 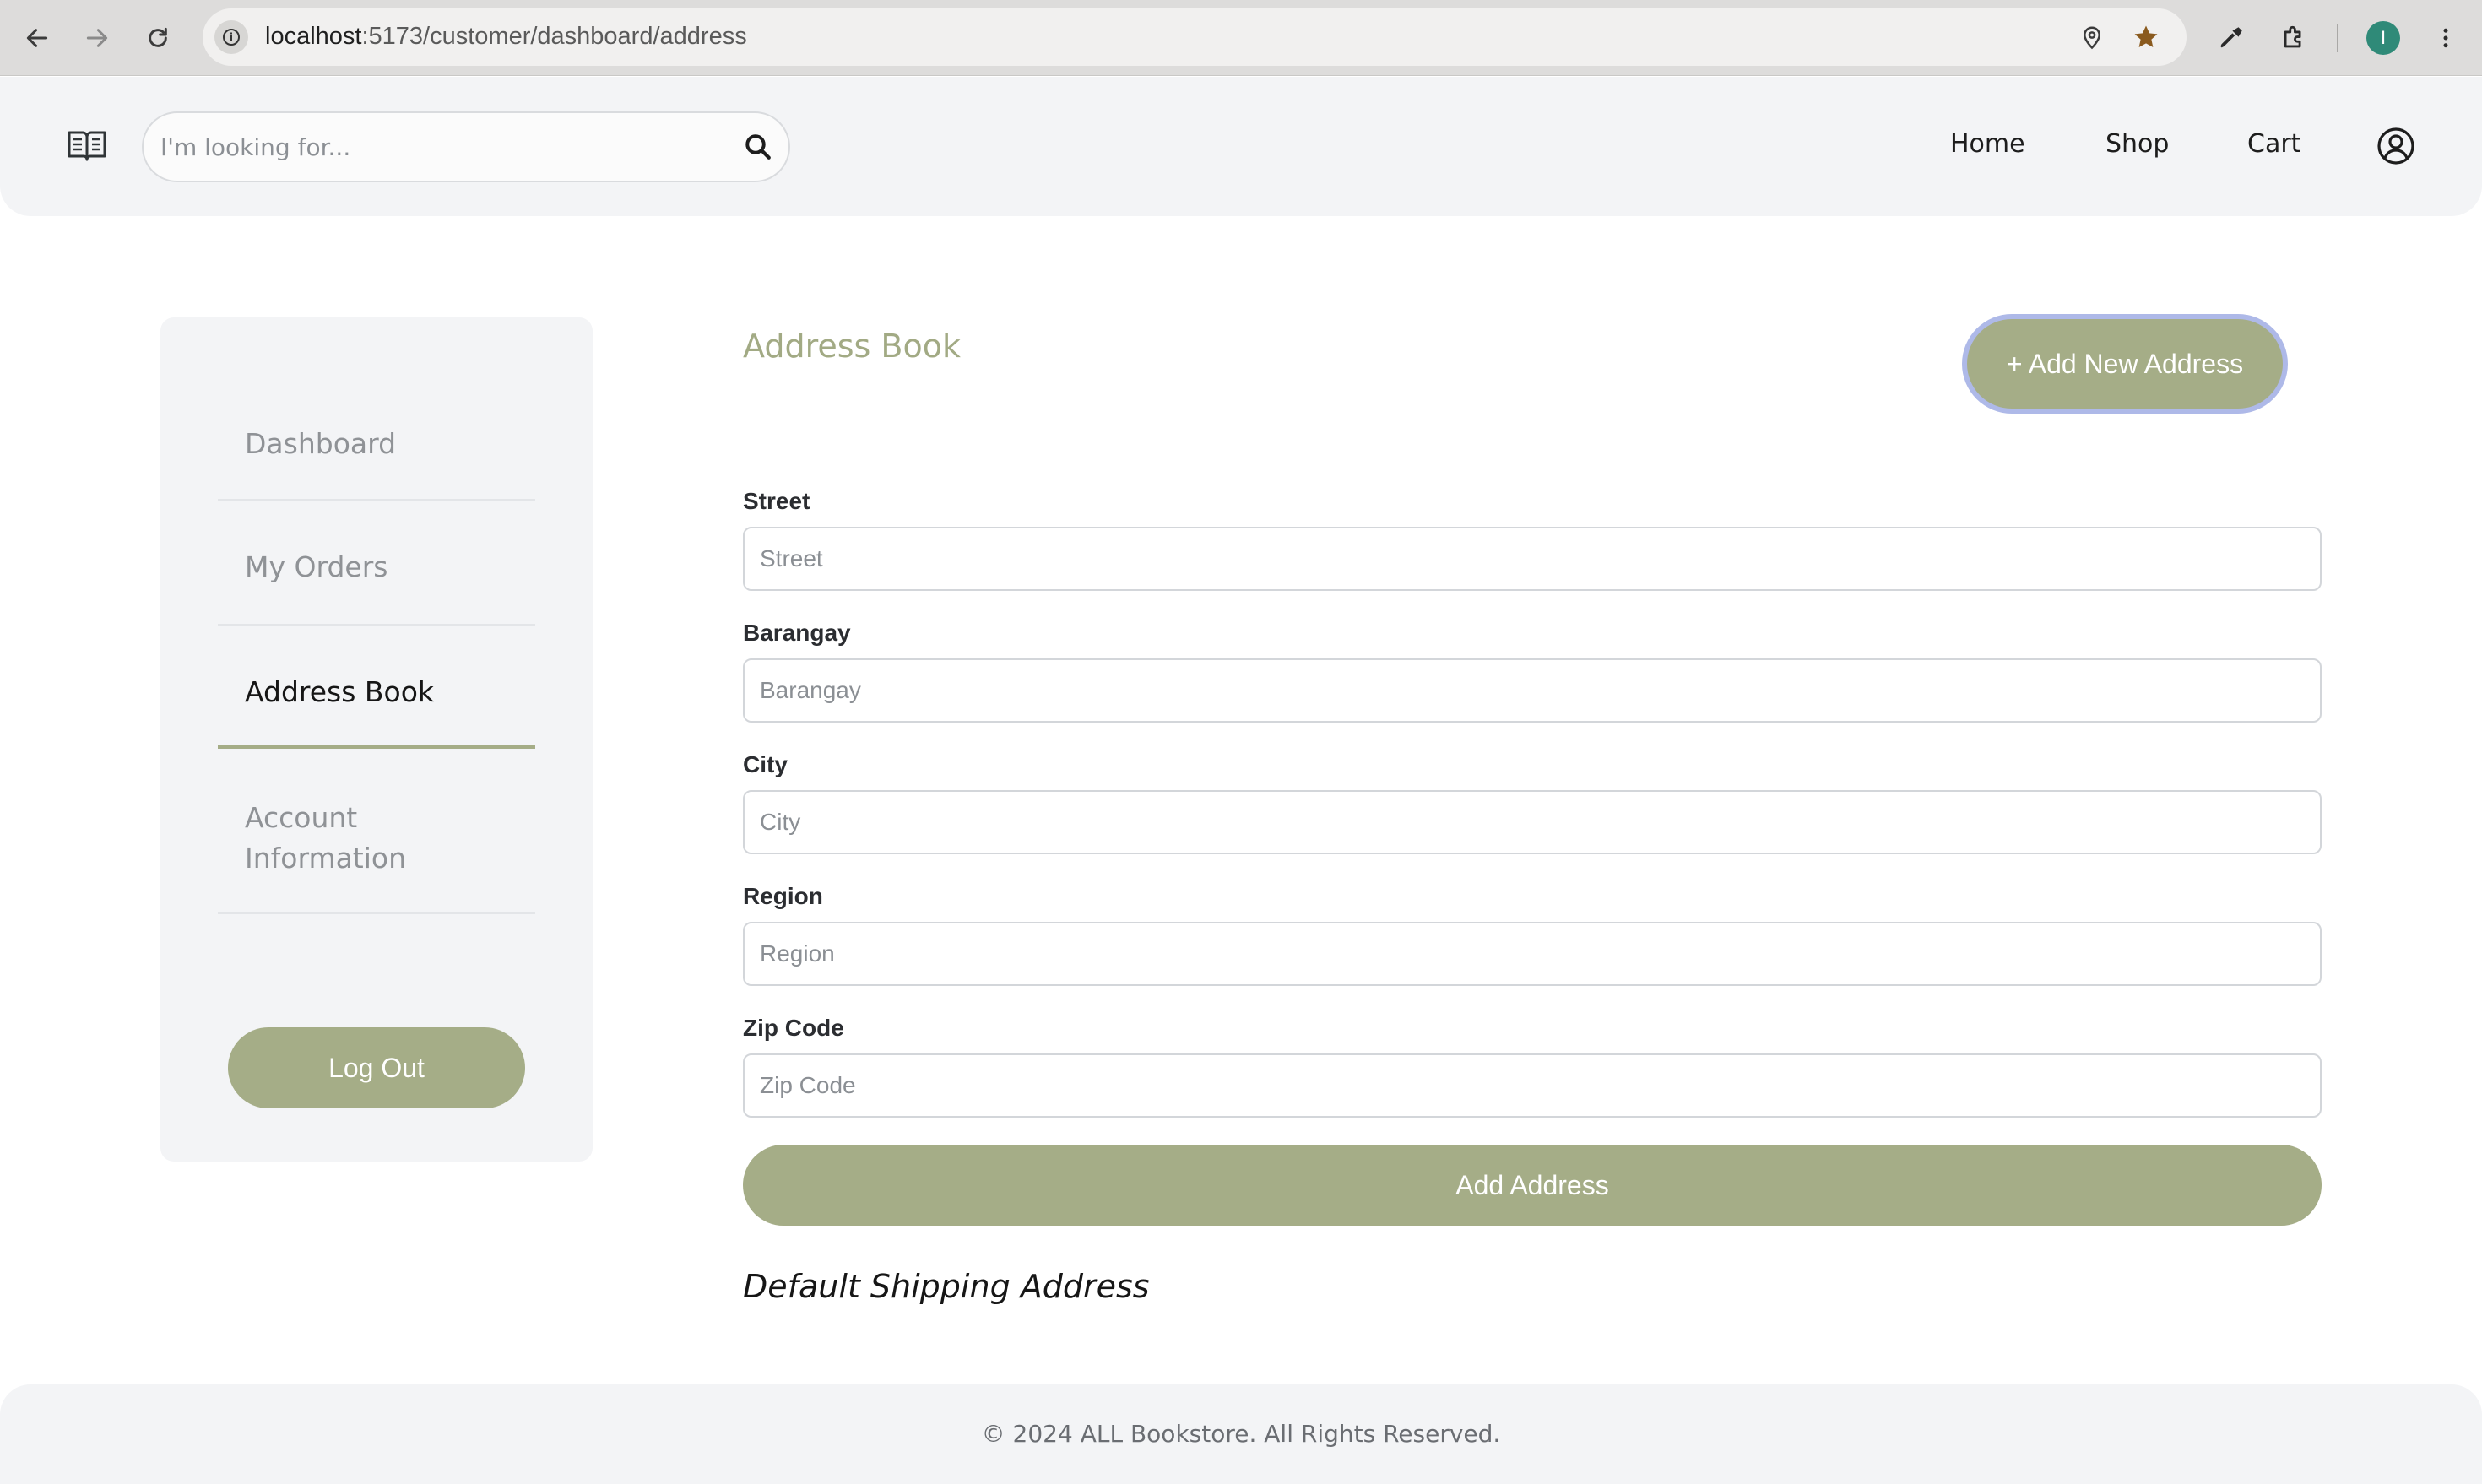 What do you see at coordinates (377, 1067) in the screenshot?
I see `logout-button: Log Out` at bounding box center [377, 1067].